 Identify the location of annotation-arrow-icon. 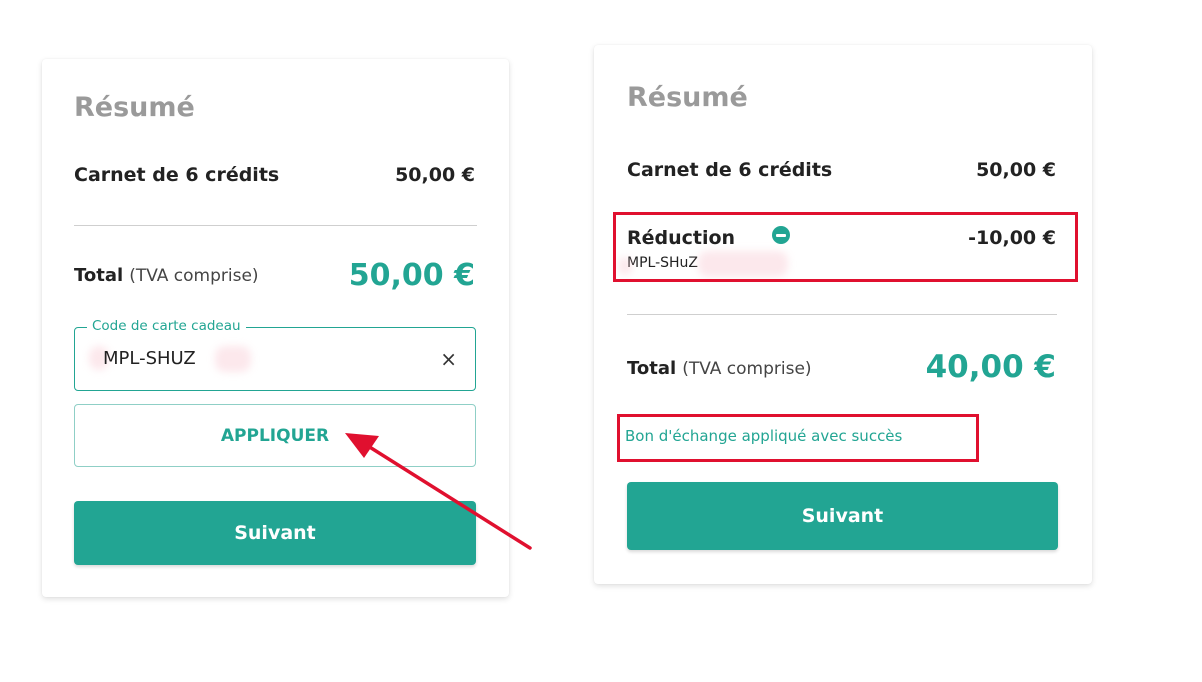
(438, 491).